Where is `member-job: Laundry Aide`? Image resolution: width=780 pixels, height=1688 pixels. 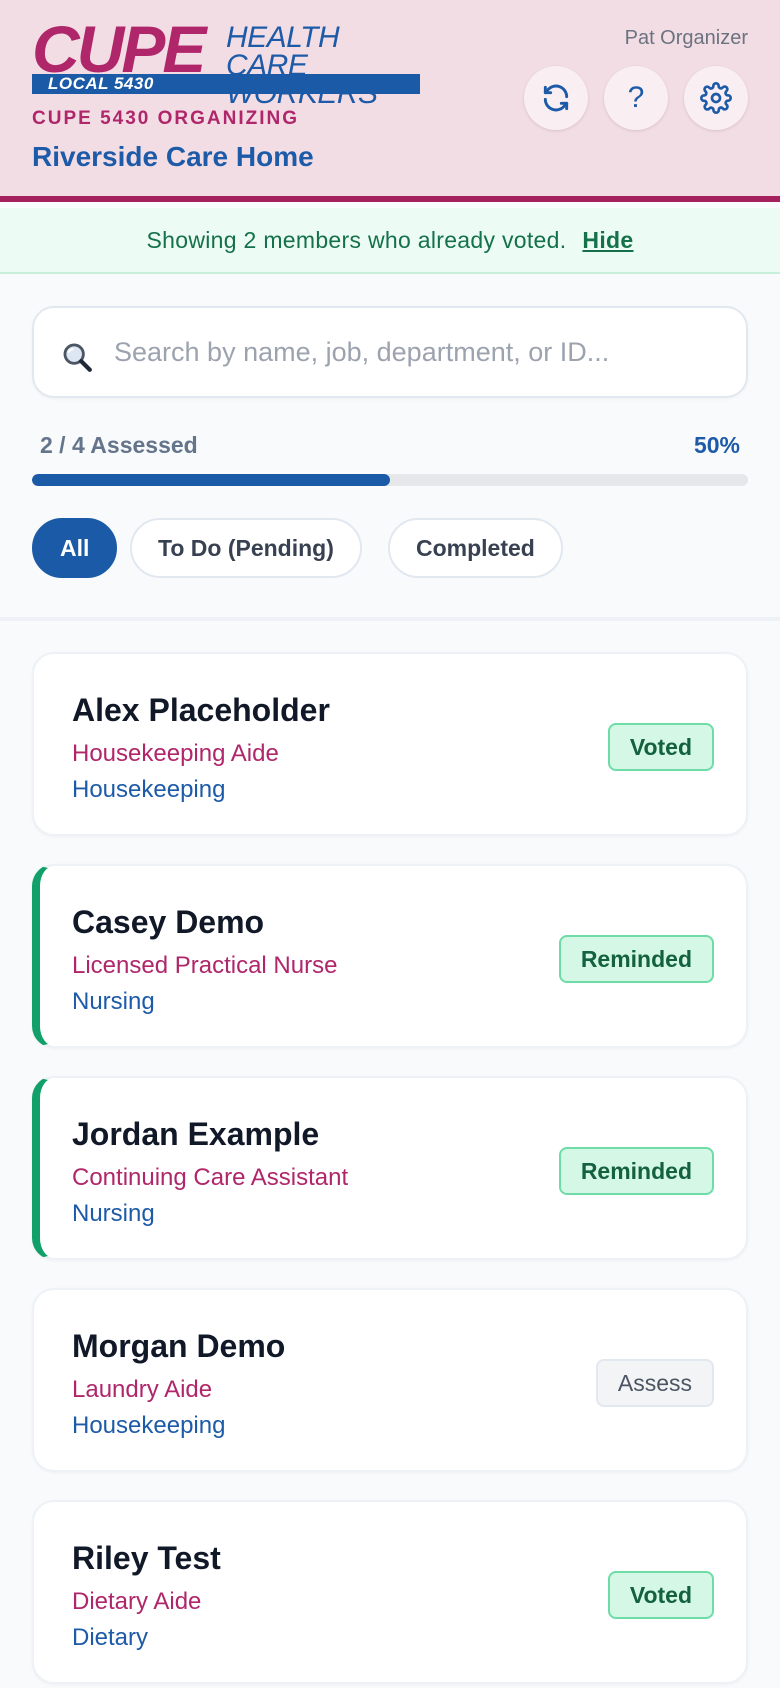 member-job: Laundry Aide is located at coordinates (142, 1389).